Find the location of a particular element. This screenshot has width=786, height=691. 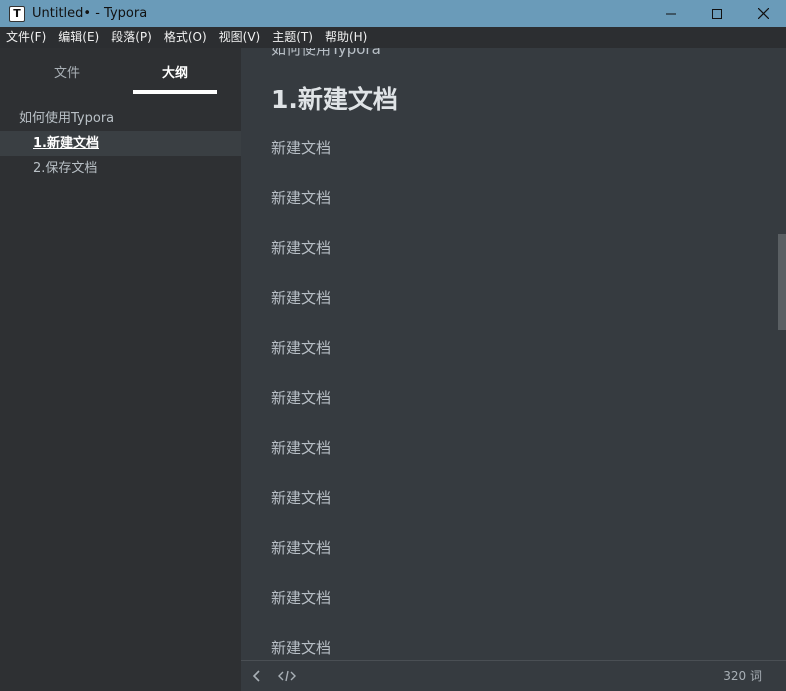

menu-format: 格式(O) is located at coordinates (185, 37).